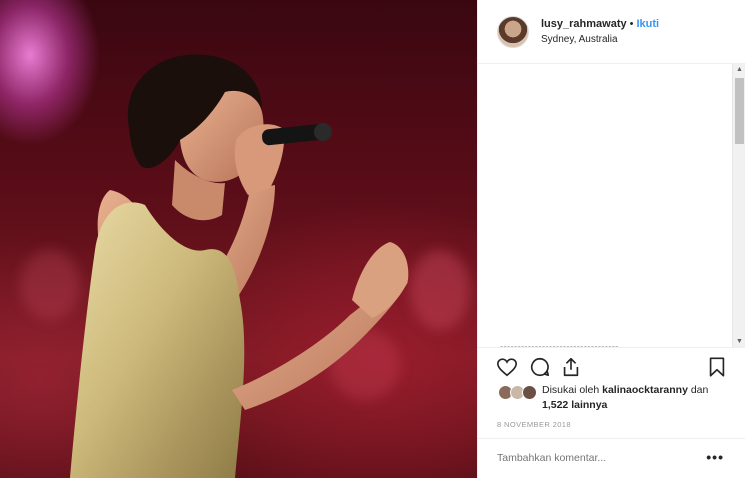 The width and height of the screenshot is (745, 478). Describe the element at coordinates (592, 458) in the screenshot. I see `comment-input` at that location.